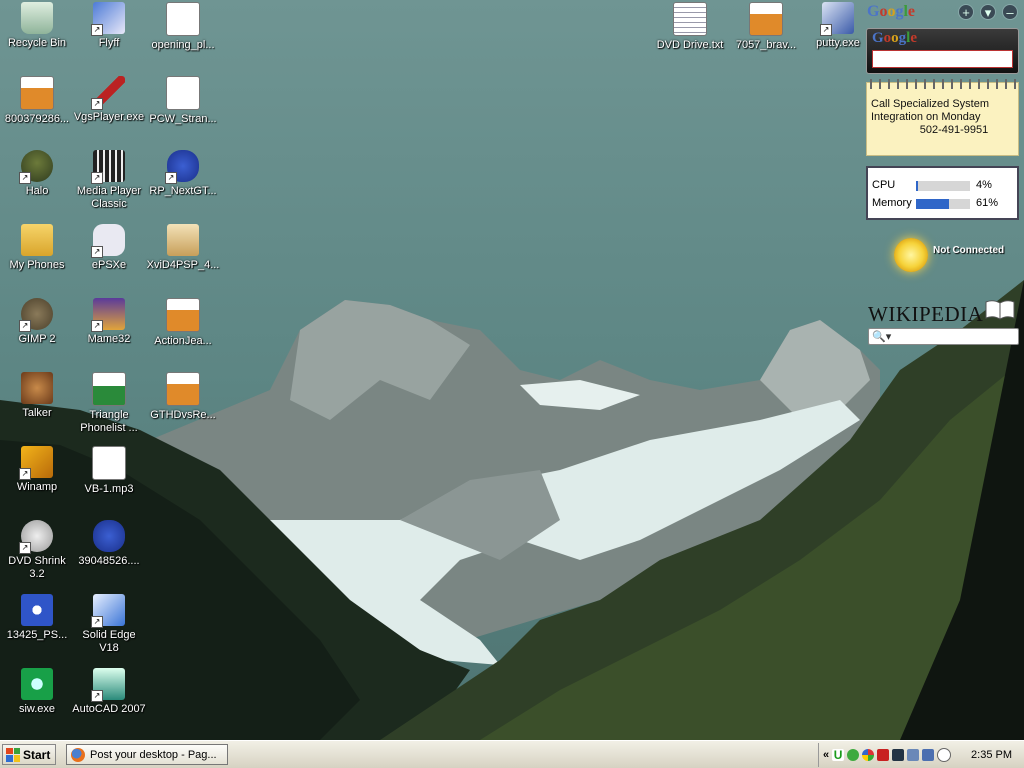 This screenshot has height=768, width=1024. Describe the element at coordinates (109, 322) in the screenshot. I see `desktop-icon: ↗ Mame32` at that location.